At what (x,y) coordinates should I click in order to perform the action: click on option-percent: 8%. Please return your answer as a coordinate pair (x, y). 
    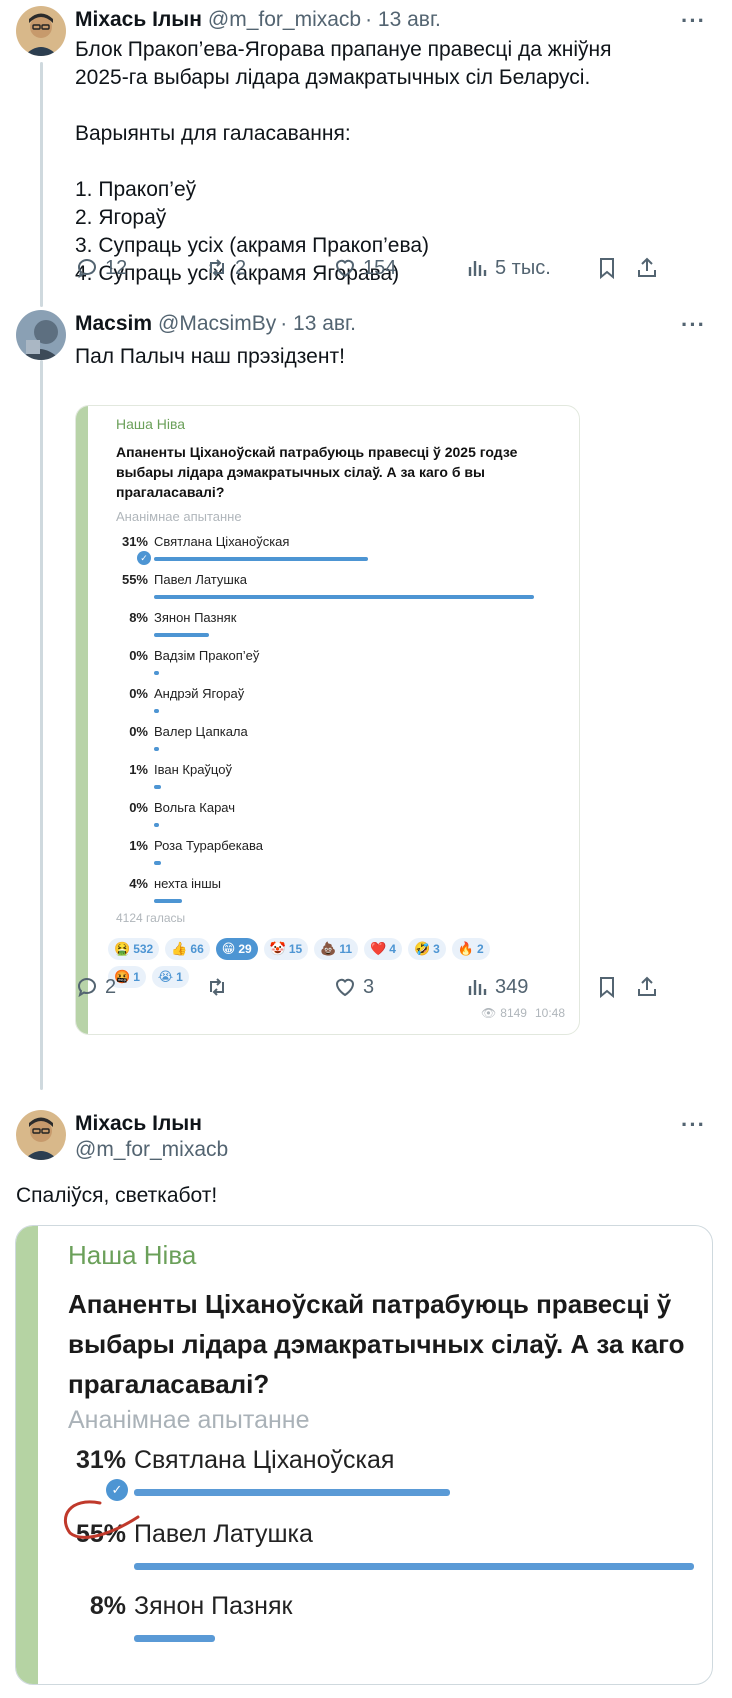
    Looking at the image, I should click on (107, 1606).